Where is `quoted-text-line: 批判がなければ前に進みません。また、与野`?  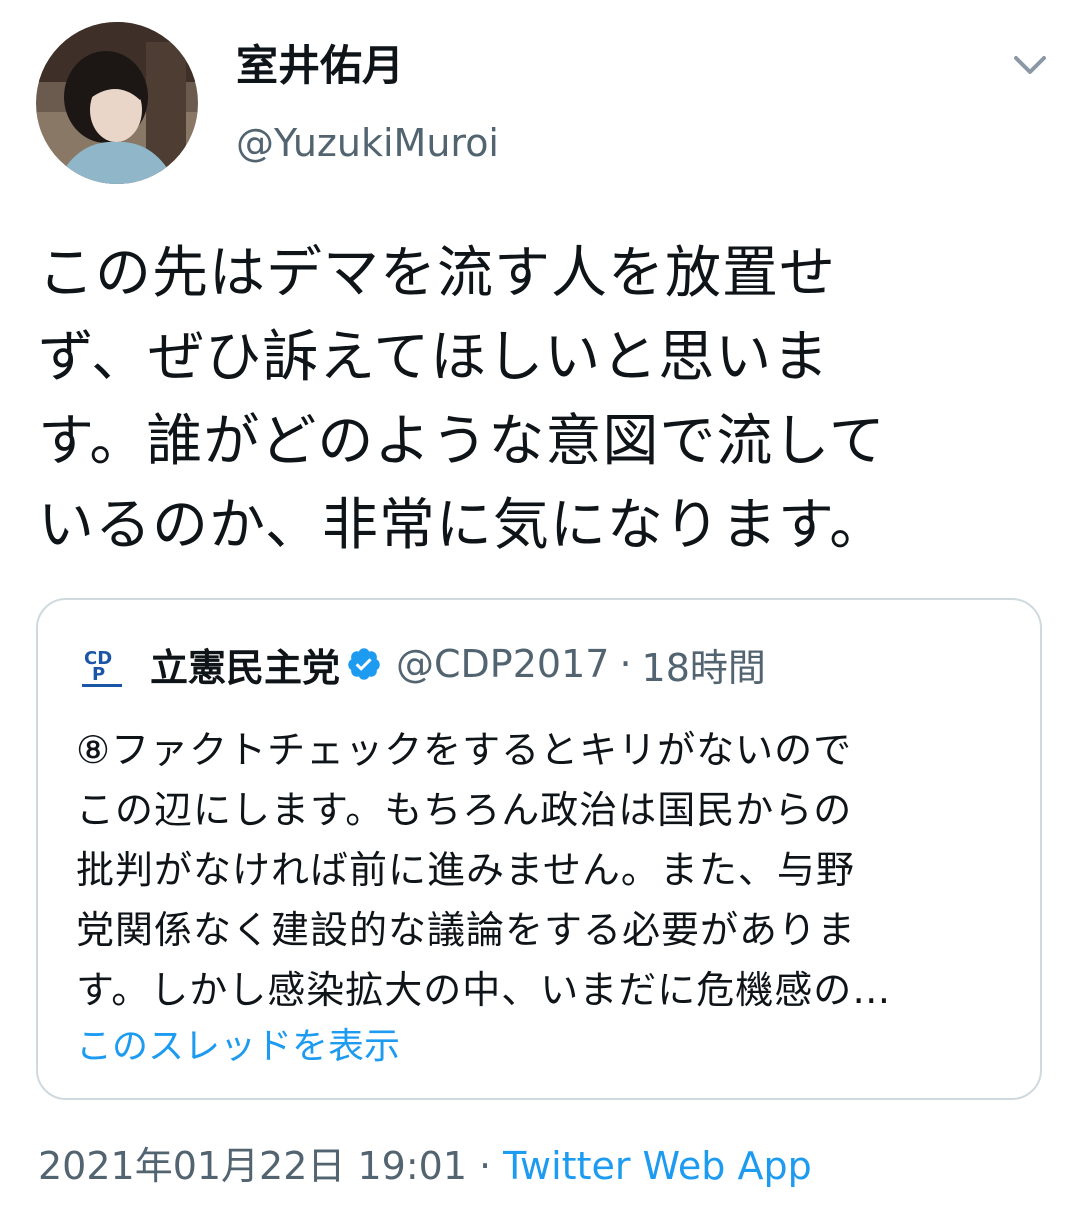 quoted-text-line: 批判がなければ前に進みません。また、与野 is located at coordinates (465, 870).